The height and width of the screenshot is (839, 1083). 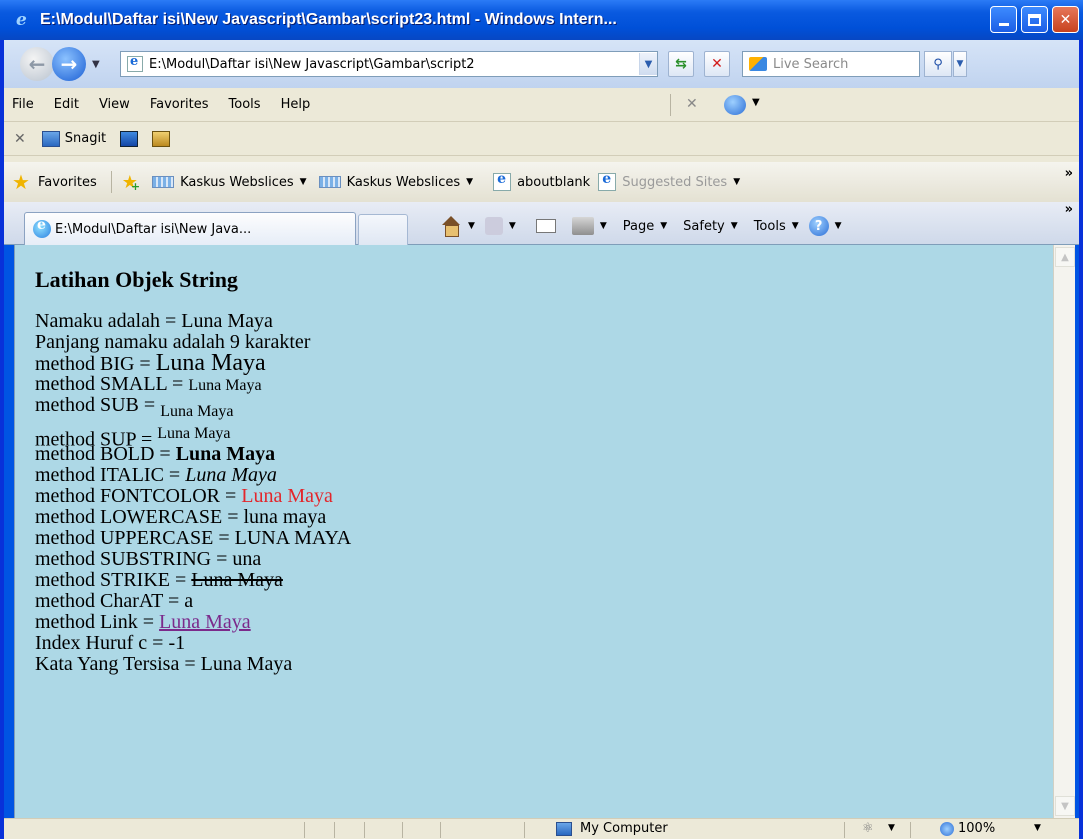 What do you see at coordinates (66, 104) in the screenshot?
I see `menu-edit: Edit` at bounding box center [66, 104].